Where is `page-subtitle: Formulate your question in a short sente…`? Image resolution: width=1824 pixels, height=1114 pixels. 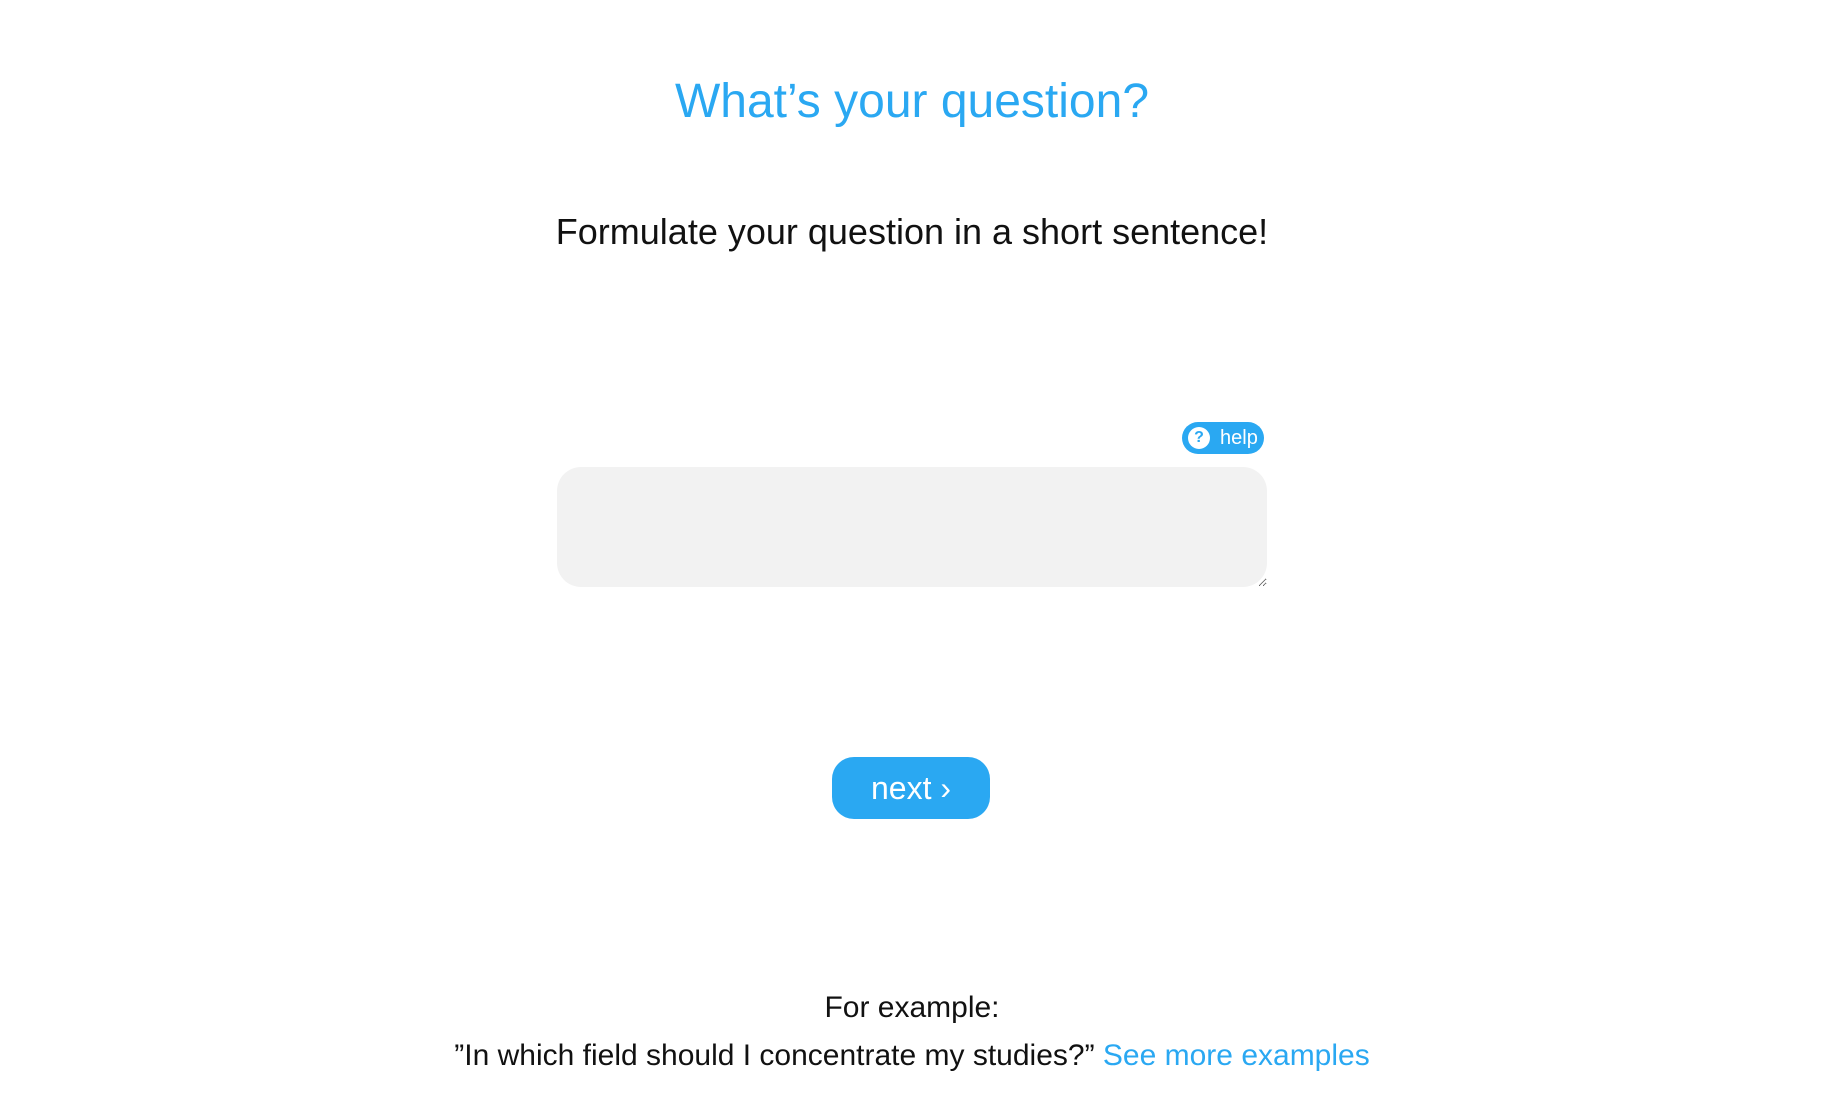
page-subtitle: Formulate your question in a short sente… is located at coordinates (912, 231).